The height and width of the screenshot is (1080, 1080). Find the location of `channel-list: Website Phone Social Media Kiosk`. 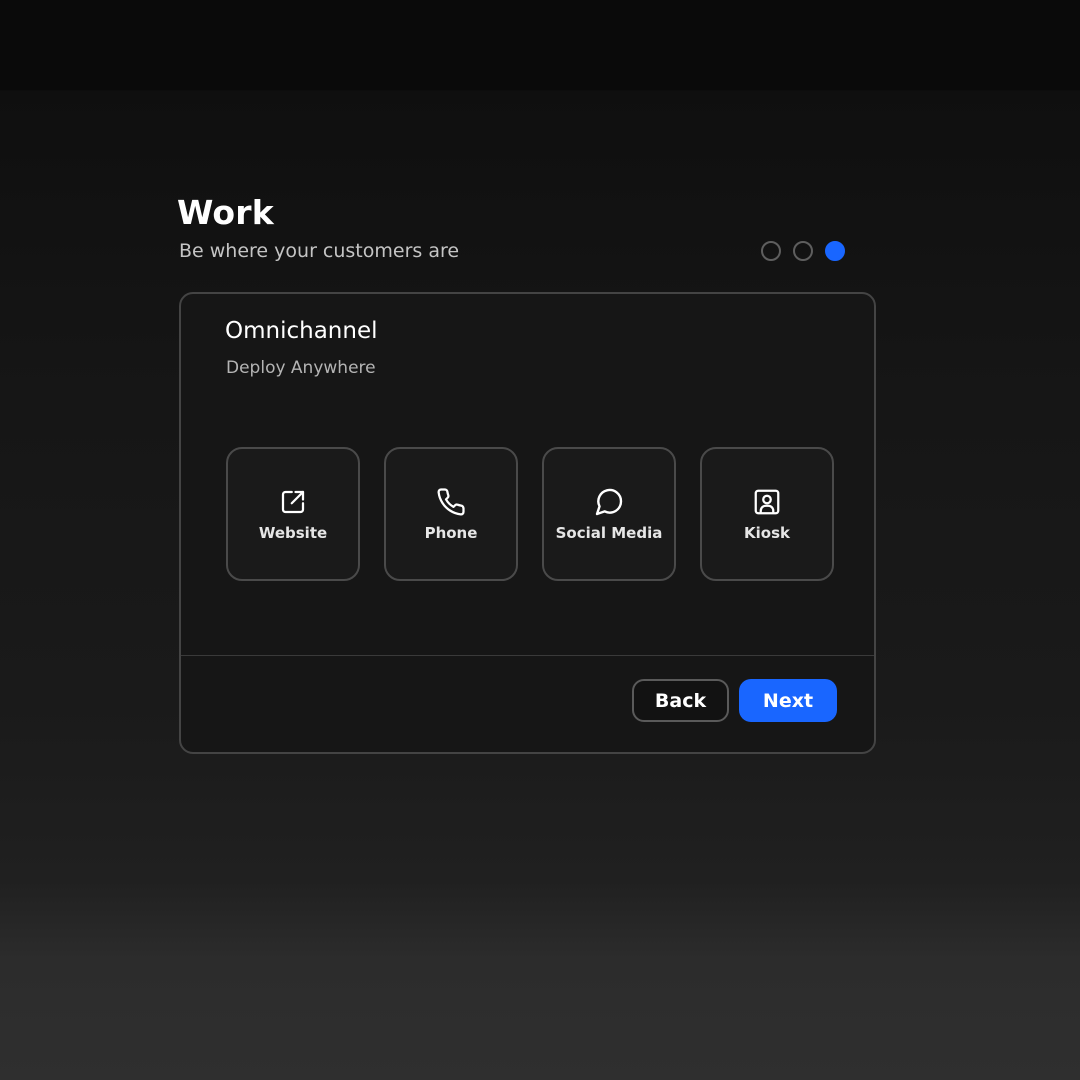

channel-list: Website Phone Social Media Kiosk is located at coordinates (530, 514).